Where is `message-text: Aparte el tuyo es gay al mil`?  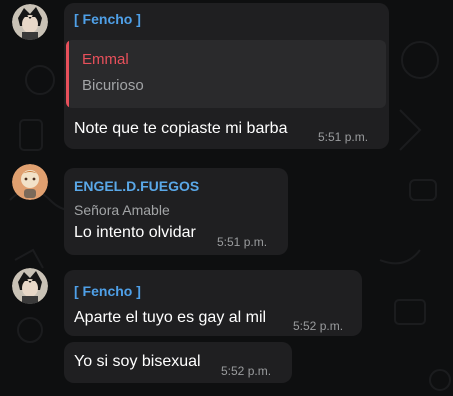
message-text: Aparte el tuyo es gay al mil is located at coordinates (170, 317).